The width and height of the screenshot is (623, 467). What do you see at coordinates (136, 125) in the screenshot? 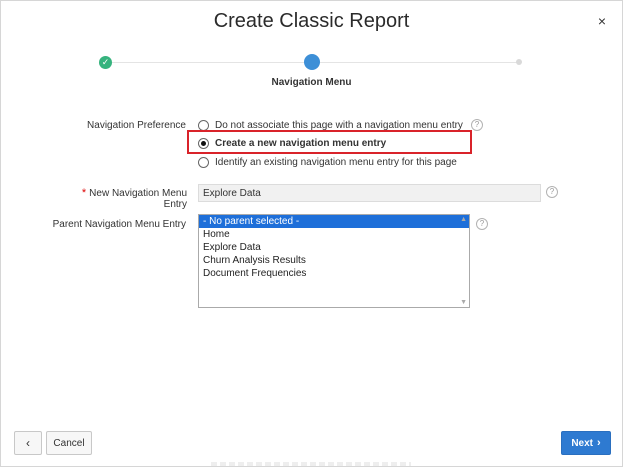
I see `nav-preference-label: Navigation Preference` at bounding box center [136, 125].